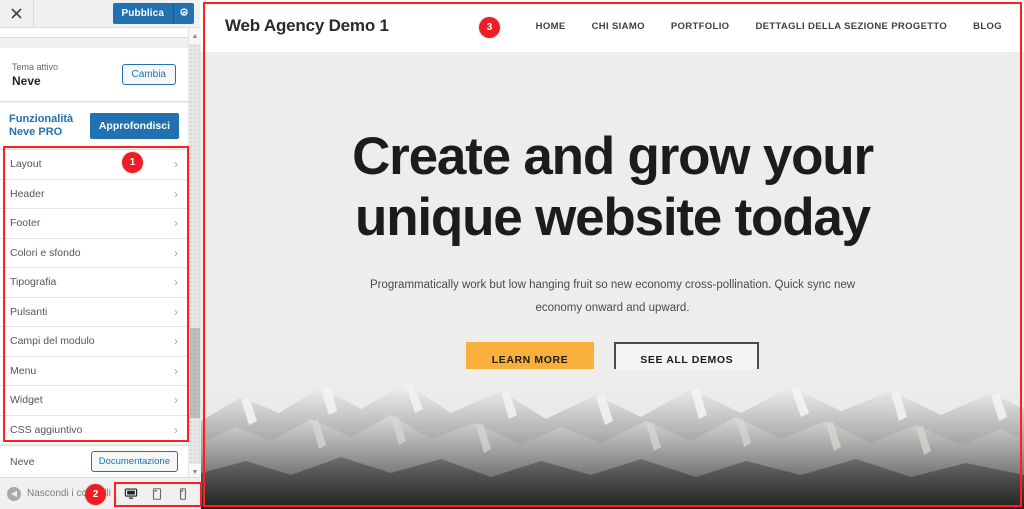 This screenshot has height=509, width=1024. Describe the element at coordinates (195, 36) in the screenshot. I see `scroll-up-arrow-icon: ▲` at that location.